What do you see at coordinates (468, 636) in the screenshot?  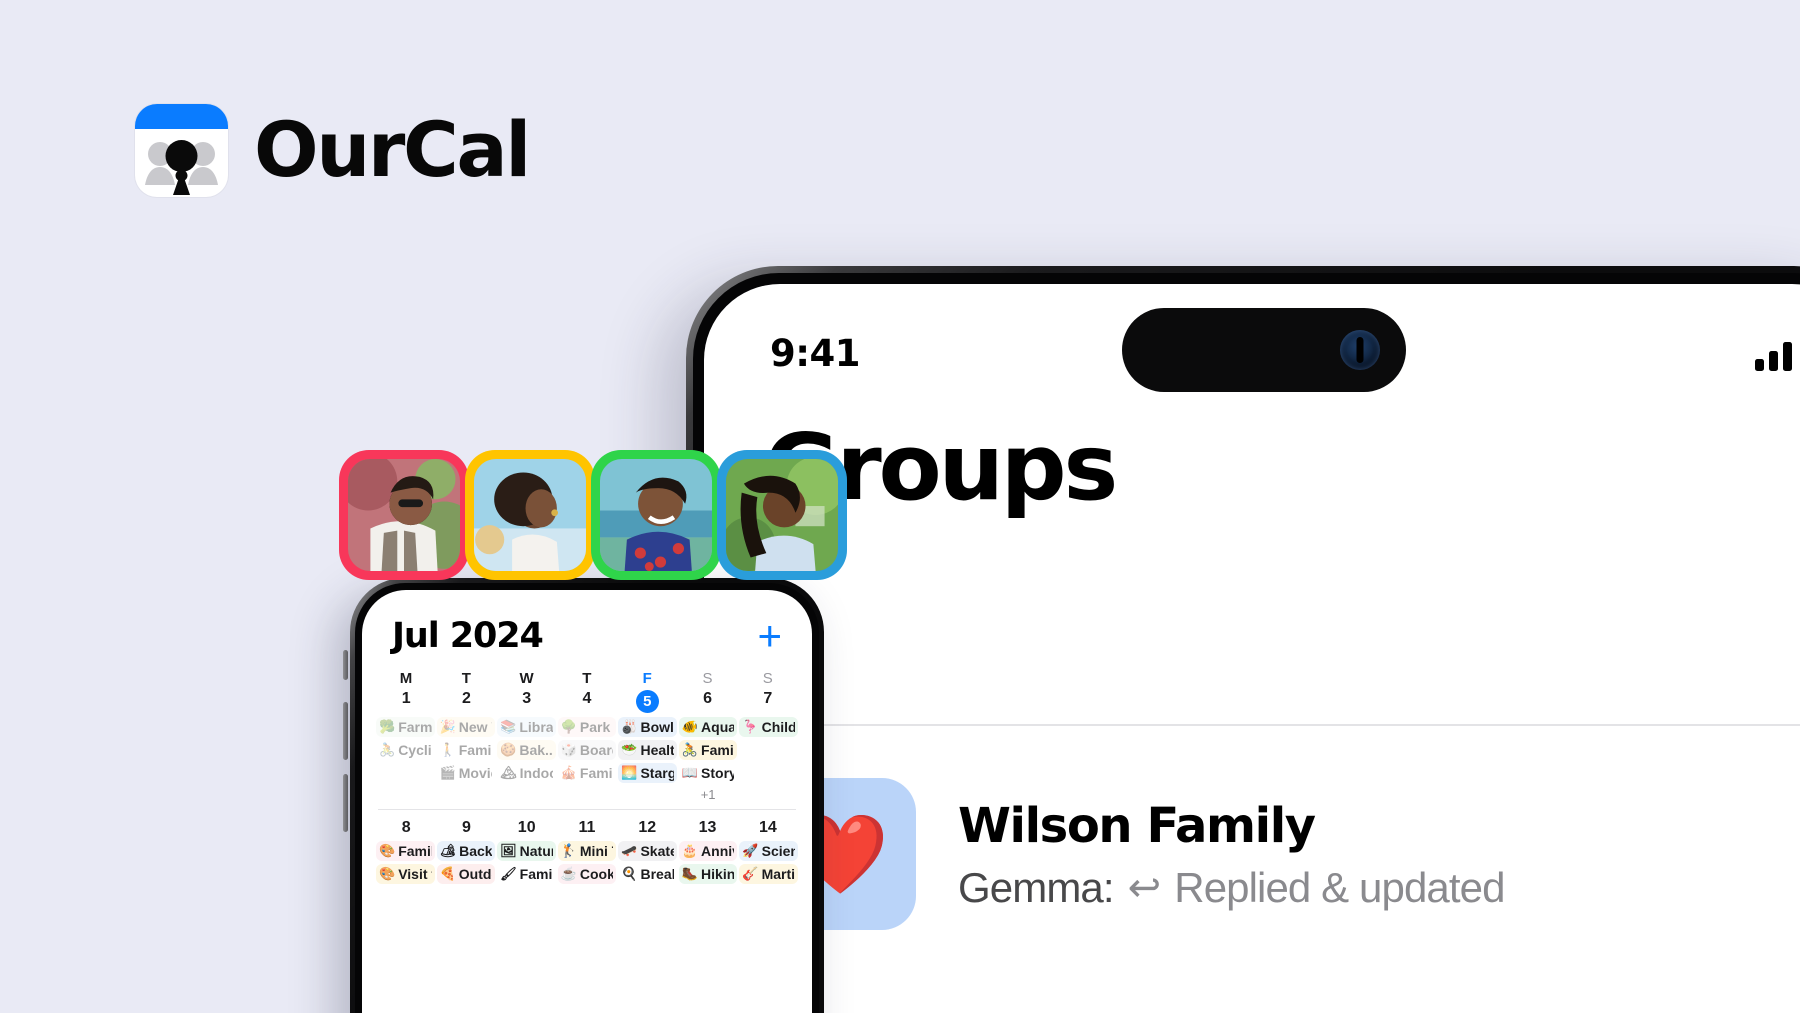 I see `calendar-month-label: Jul 2024` at bounding box center [468, 636].